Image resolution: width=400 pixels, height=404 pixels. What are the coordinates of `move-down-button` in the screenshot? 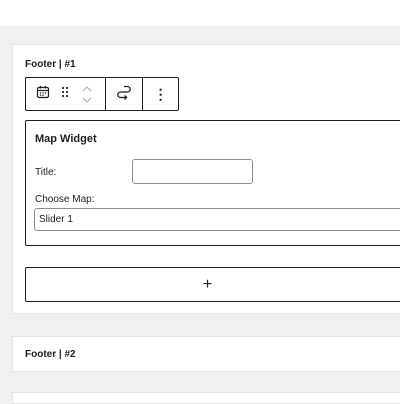 It's located at (87, 99).